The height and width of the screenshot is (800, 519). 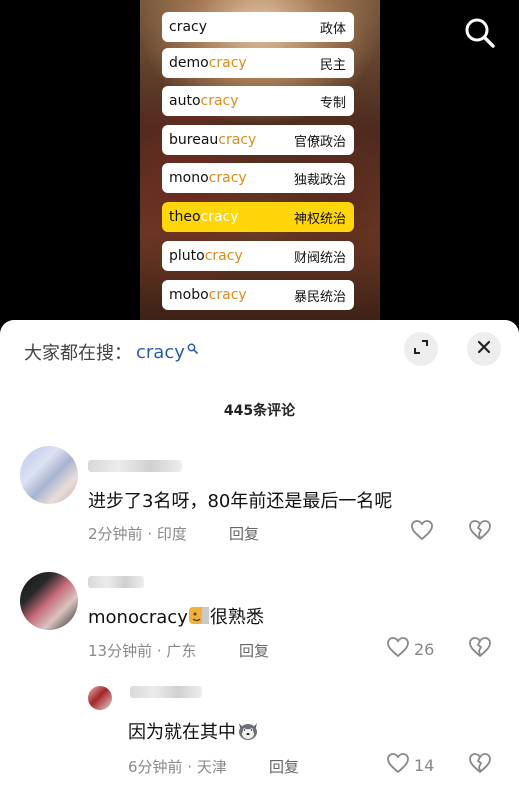 I want to click on word-card-autocracy: autocracy 专制, so click(x=258, y=101).